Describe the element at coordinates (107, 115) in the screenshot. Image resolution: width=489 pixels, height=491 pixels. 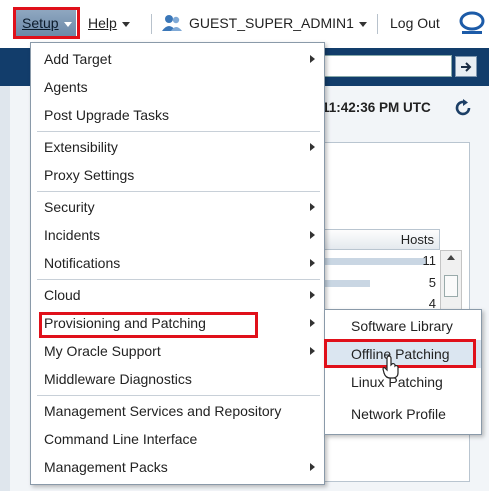
I see `menu-item-label: Post Upgrade Tasks` at that location.